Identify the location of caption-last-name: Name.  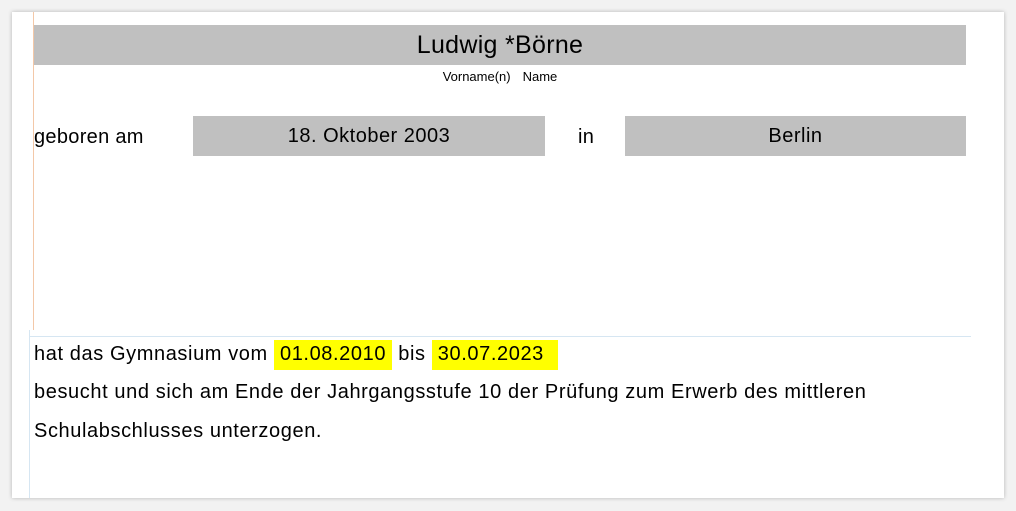
(540, 76).